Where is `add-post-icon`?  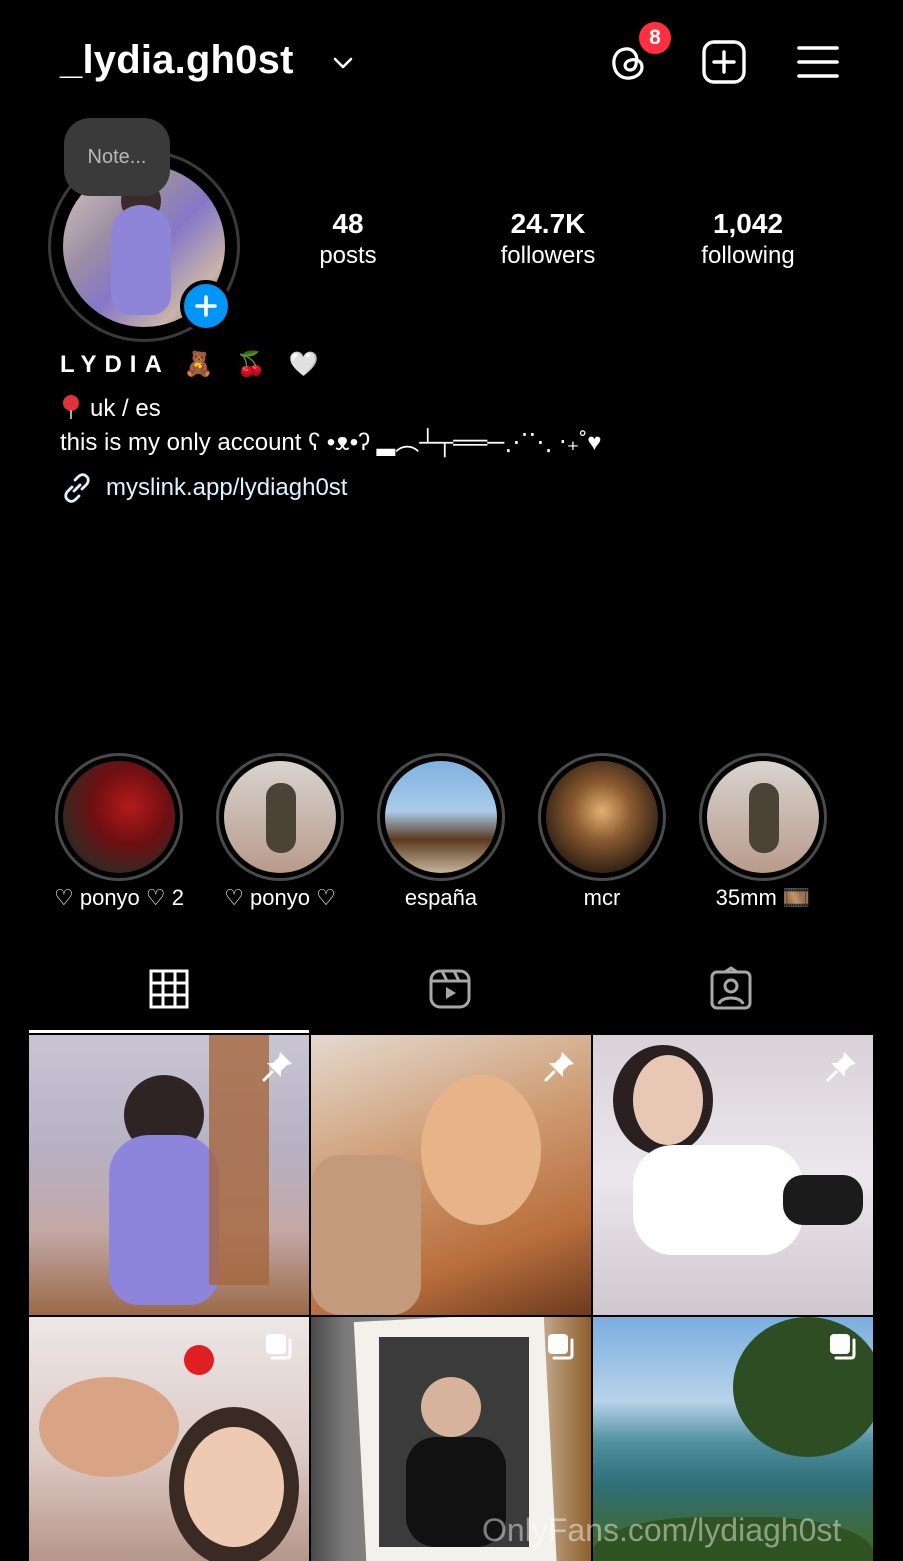 add-post-icon is located at coordinates (724, 62).